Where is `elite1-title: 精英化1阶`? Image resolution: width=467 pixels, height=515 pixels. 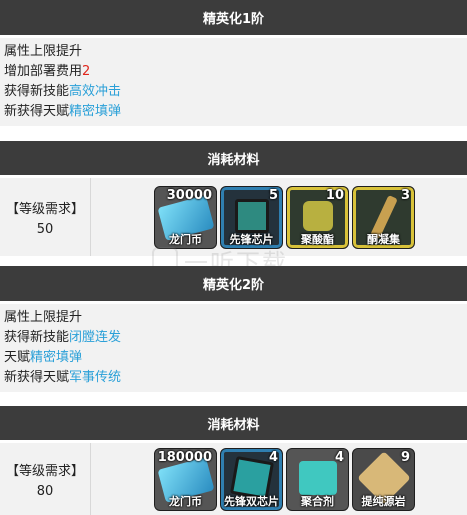
elite1-title: 精英化1阶 is located at coordinates (233, 19).